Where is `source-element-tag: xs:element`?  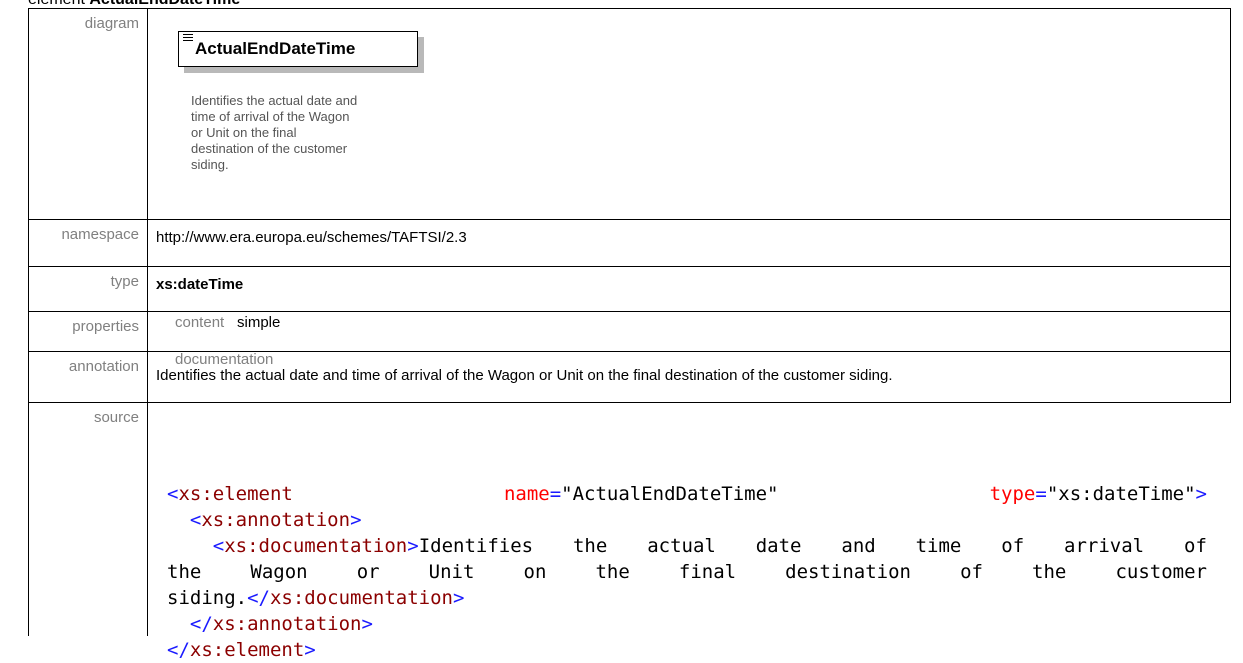 source-element-tag: xs:element is located at coordinates (235, 494).